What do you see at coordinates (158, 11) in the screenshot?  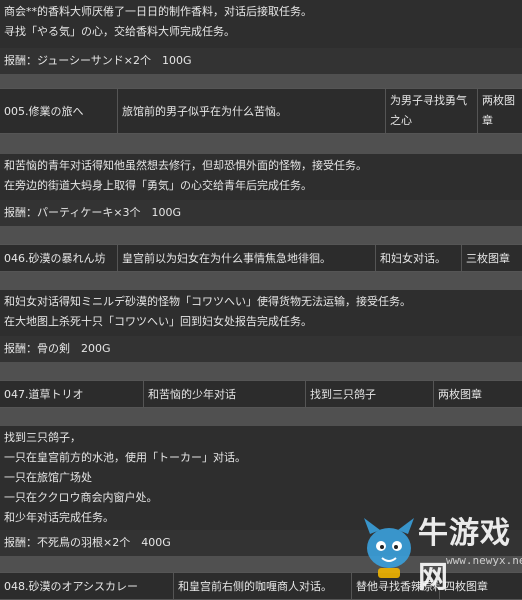 I see `description-line: 商会**的香料大师厌倦了一日日的制作香料，对话后接取任务。` at bounding box center [158, 11].